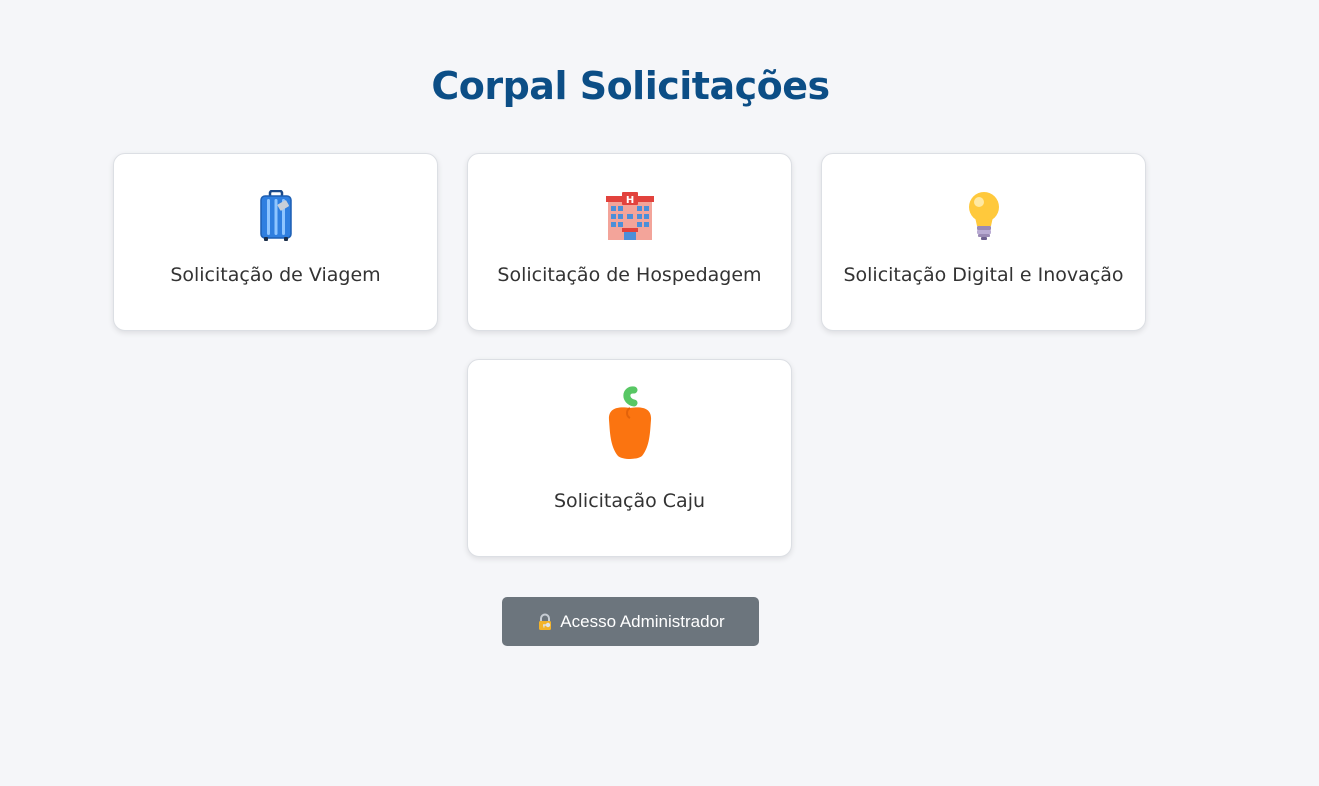 The image size is (1319, 786). I want to click on card-lodging-request: H Solicitação de Hospedagem, so click(629, 242).